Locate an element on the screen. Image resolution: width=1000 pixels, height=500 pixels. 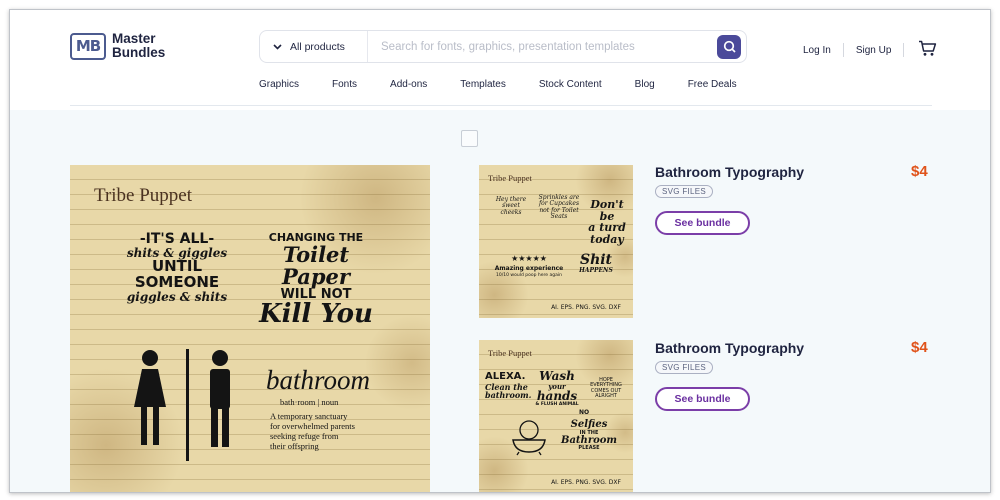
signup-link: Sign Up is located at coordinates (874, 50).